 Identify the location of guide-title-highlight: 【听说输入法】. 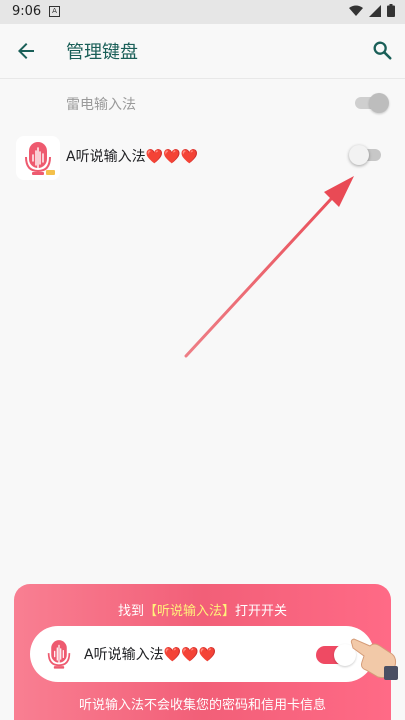
(189, 611).